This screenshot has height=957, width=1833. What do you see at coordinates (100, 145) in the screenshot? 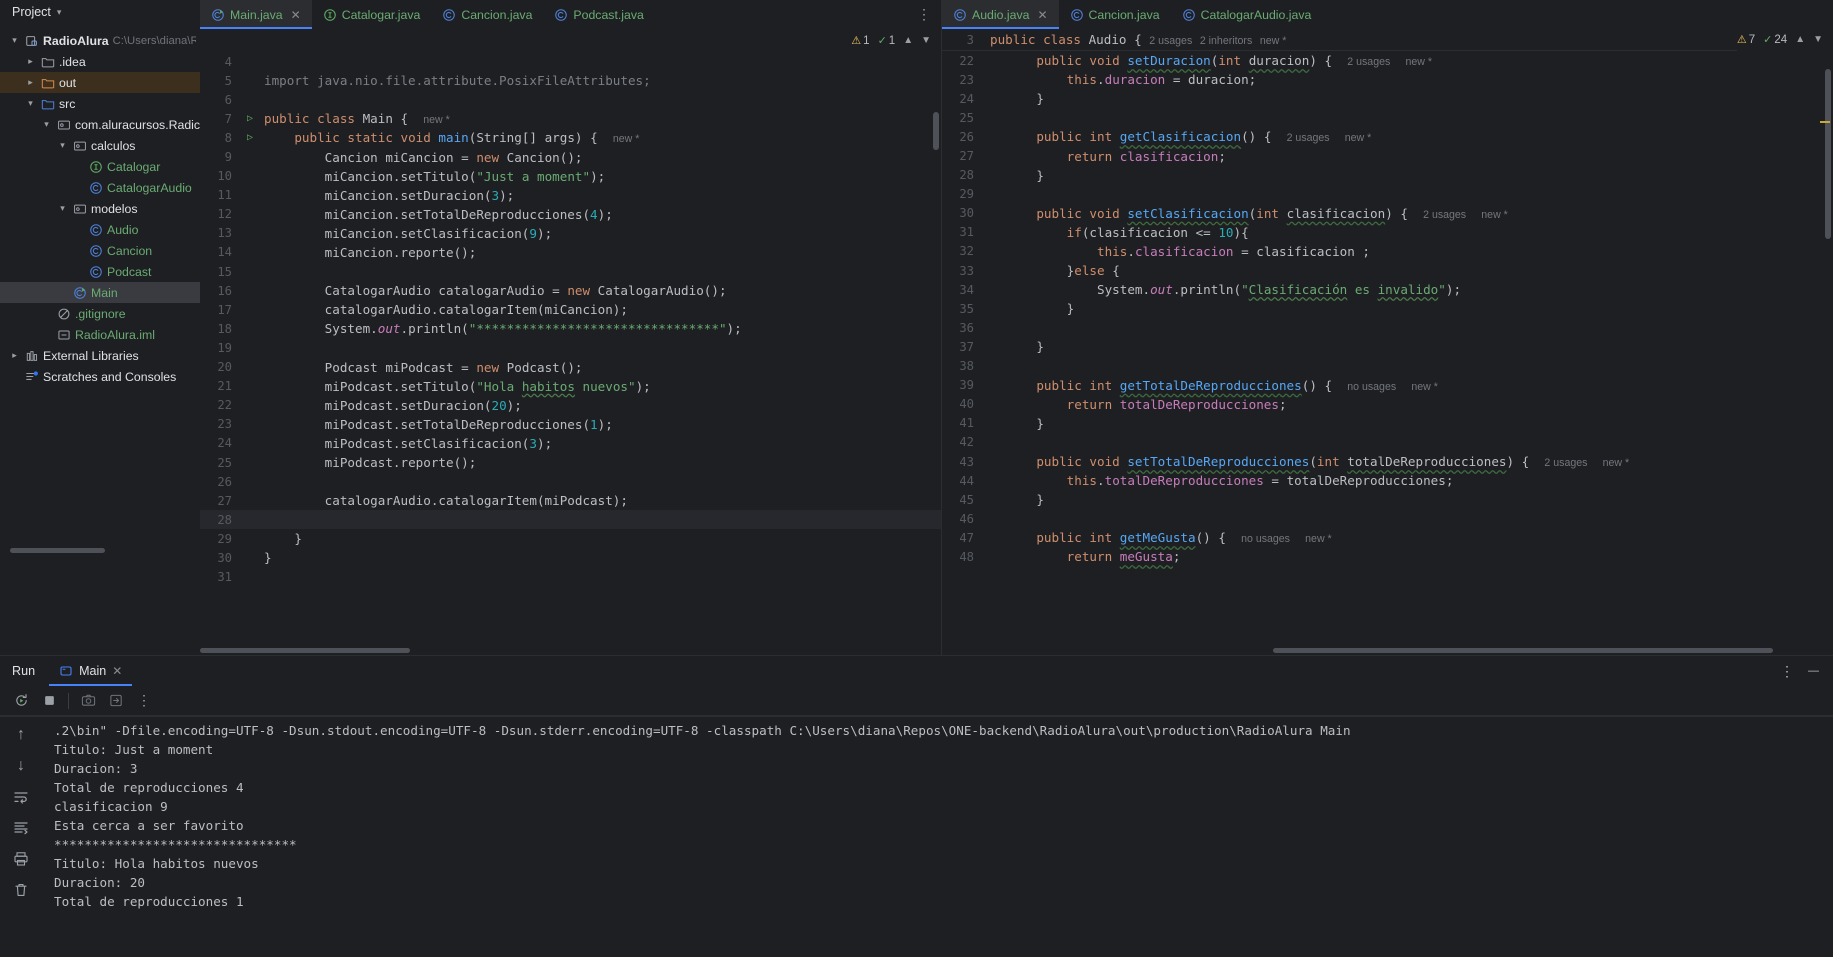
I see `tree-item-calculos: ▾ calculos` at bounding box center [100, 145].